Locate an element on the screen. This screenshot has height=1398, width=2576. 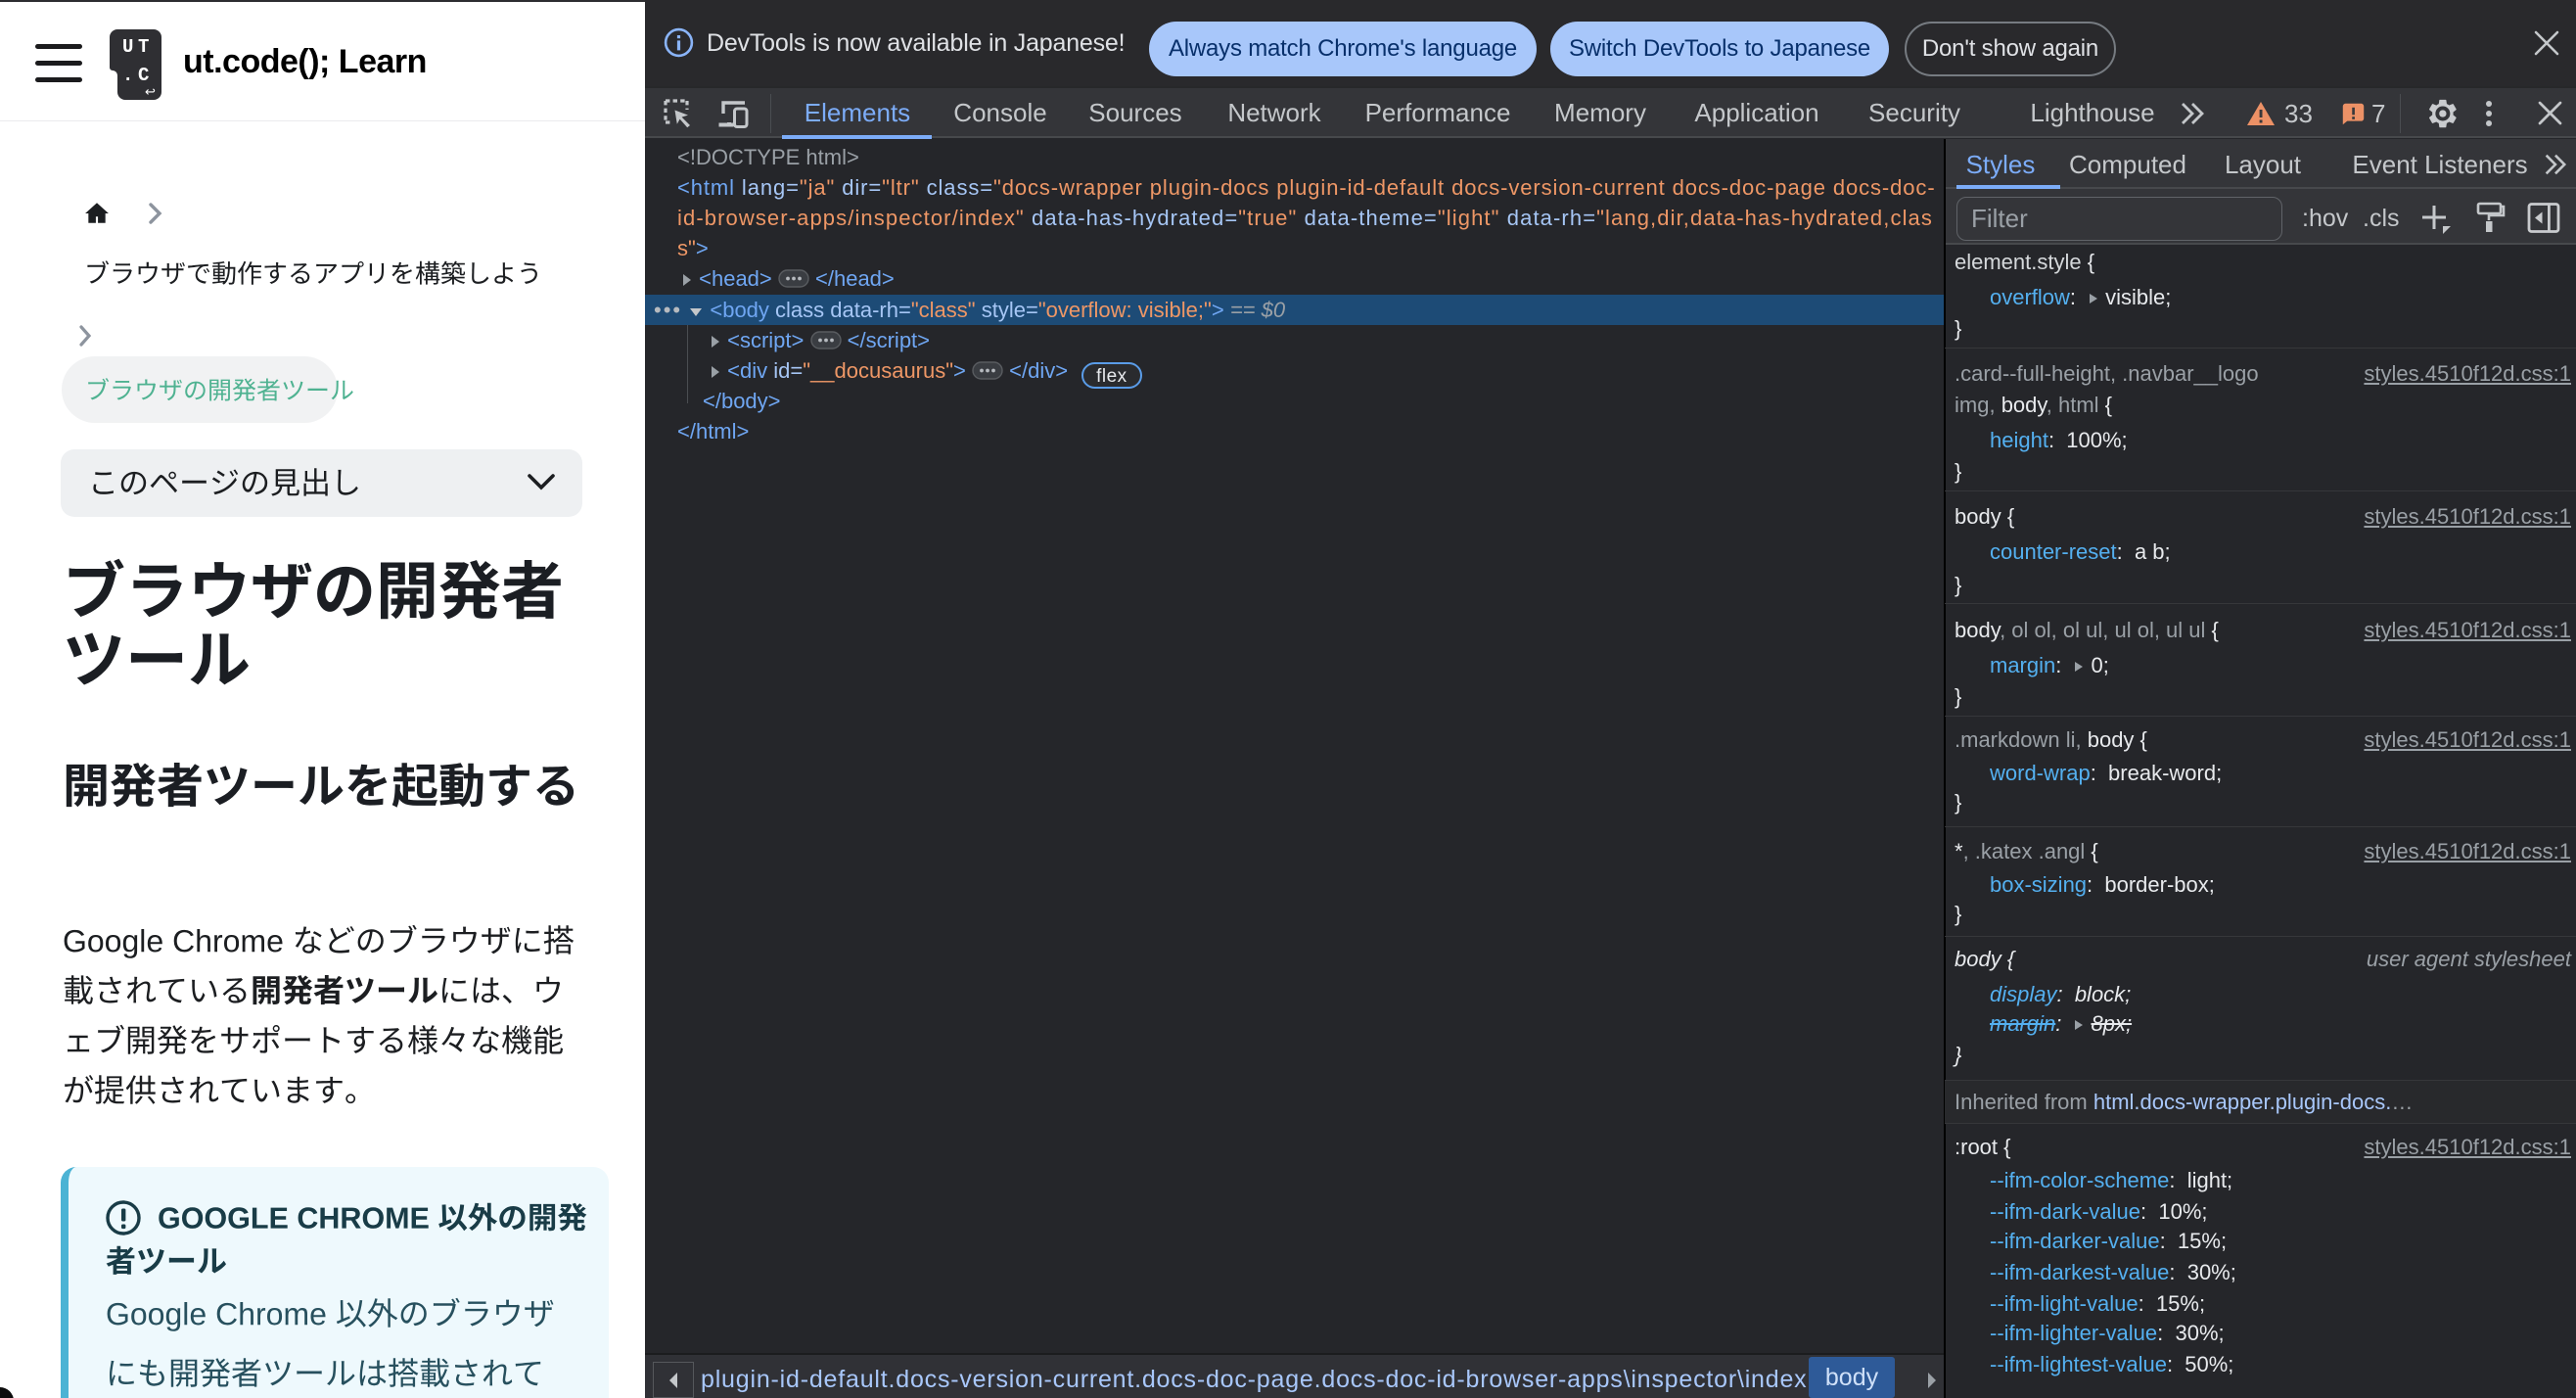
svg-text: C is located at coordinates (143, 75).